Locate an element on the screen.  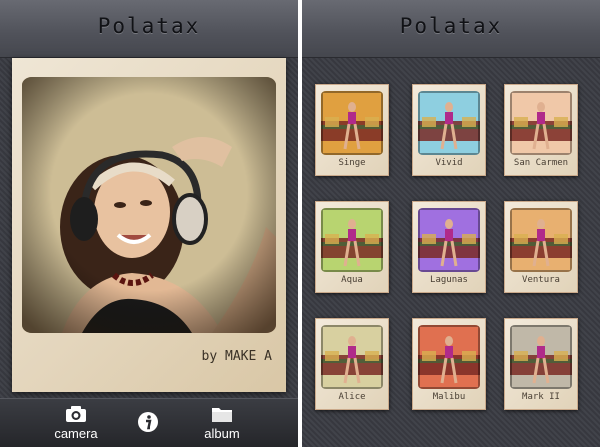
bottom-toolbar: camera album is located at coordinates (149, 422).